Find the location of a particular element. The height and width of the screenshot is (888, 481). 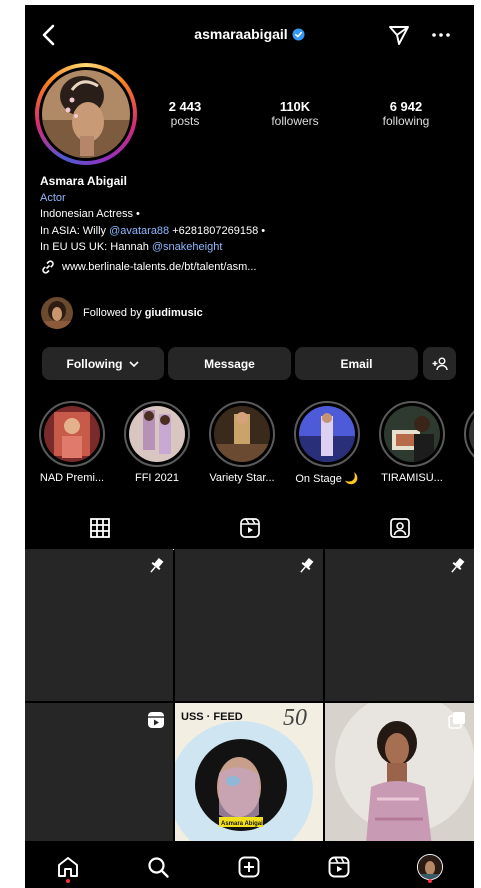

nav-create is located at coordinates (249, 867).